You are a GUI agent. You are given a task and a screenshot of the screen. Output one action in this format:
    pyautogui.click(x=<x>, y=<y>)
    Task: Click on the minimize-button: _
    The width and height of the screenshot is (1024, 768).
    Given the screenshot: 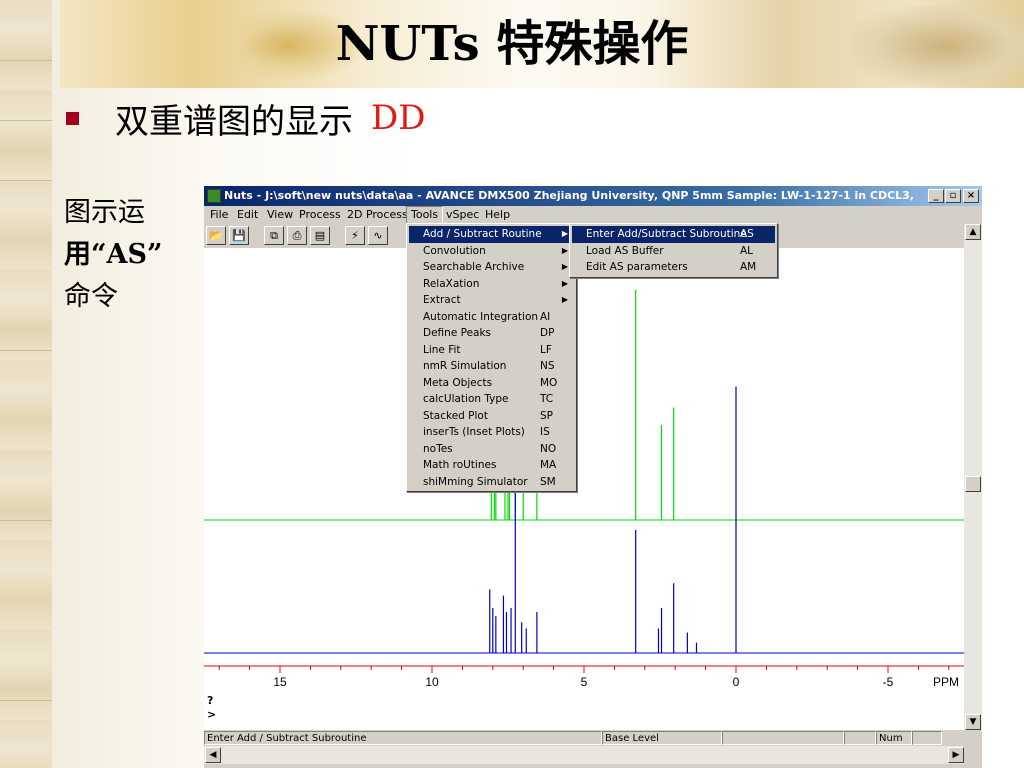 What is the action you would take?
    pyautogui.click(x=936, y=196)
    